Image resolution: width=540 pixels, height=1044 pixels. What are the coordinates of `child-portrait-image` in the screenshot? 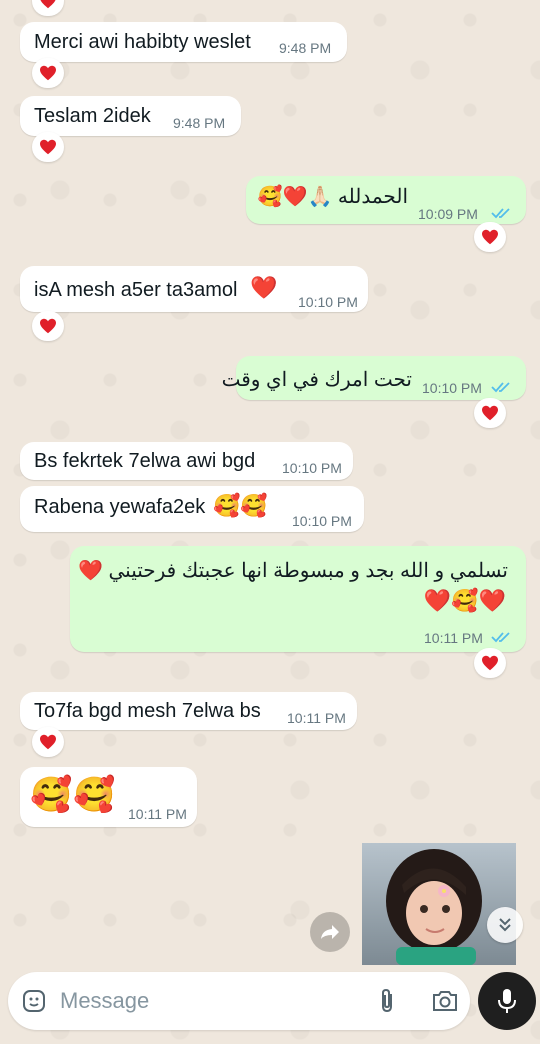 It's located at (439, 904).